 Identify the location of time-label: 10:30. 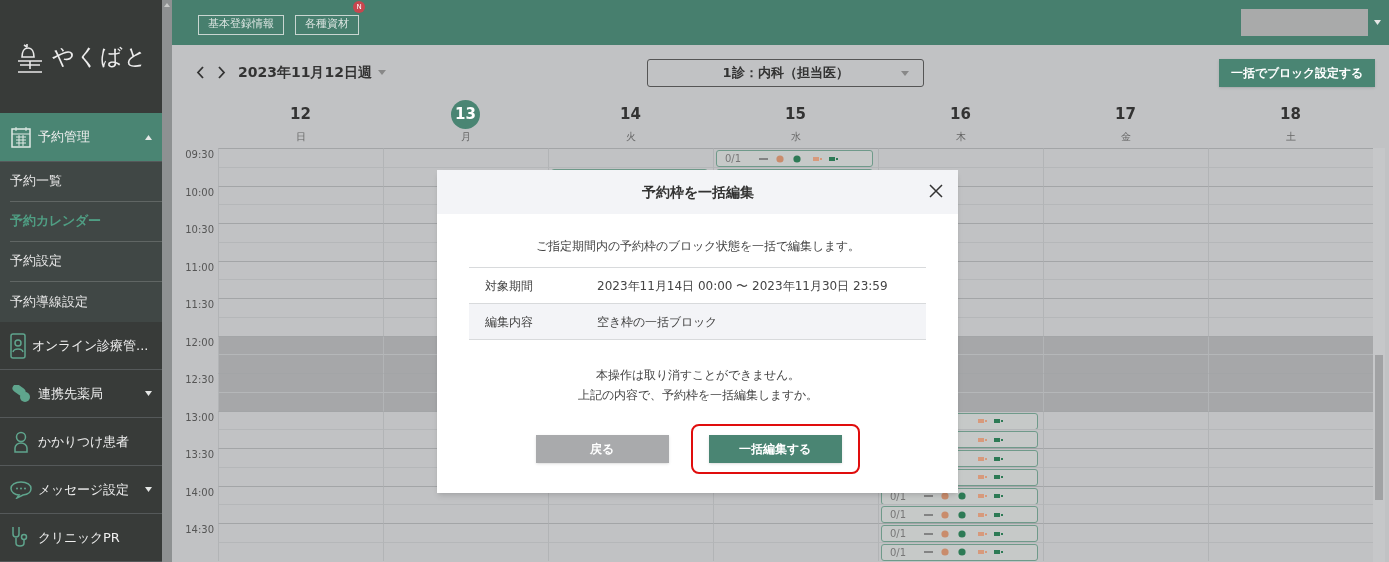
(199, 230).